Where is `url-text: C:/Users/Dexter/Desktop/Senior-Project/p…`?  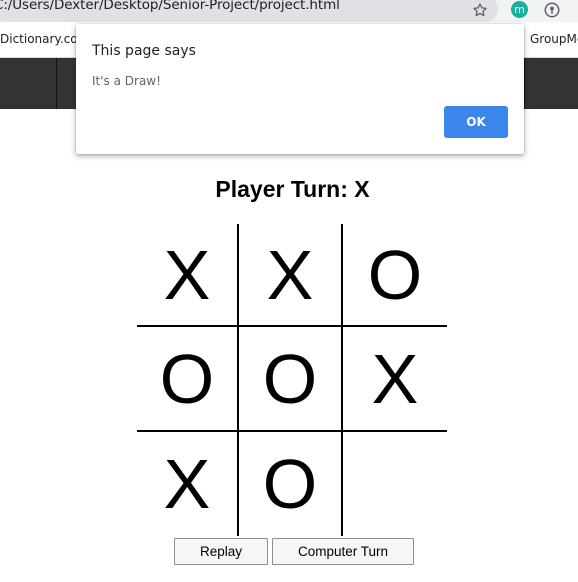 url-text: C:/Users/Dexter/Desktop/Senior-Project/p… is located at coordinates (170, 6).